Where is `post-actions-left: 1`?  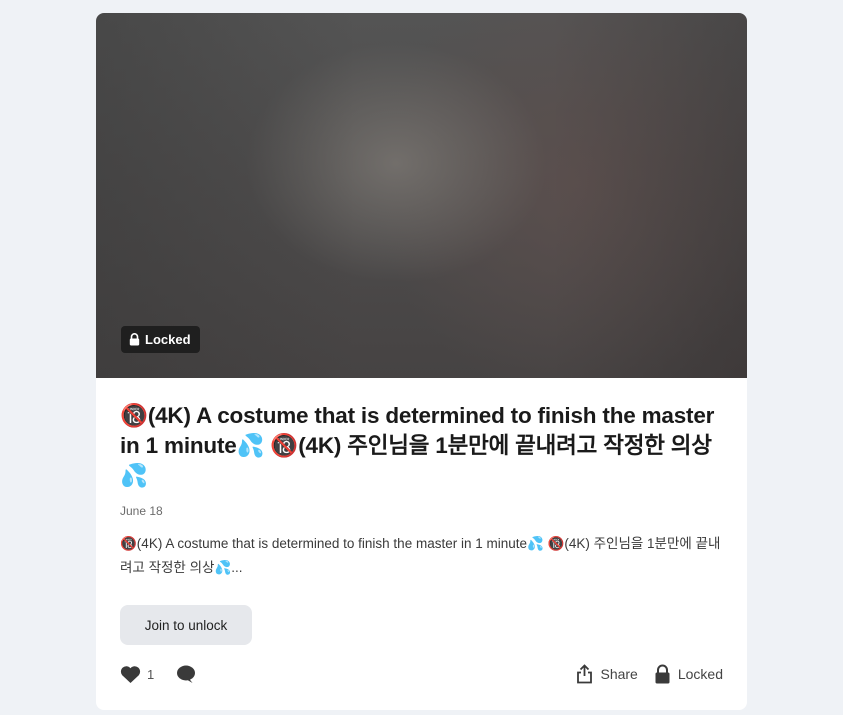 post-actions-left: 1 is located at coordinates (158, 674).